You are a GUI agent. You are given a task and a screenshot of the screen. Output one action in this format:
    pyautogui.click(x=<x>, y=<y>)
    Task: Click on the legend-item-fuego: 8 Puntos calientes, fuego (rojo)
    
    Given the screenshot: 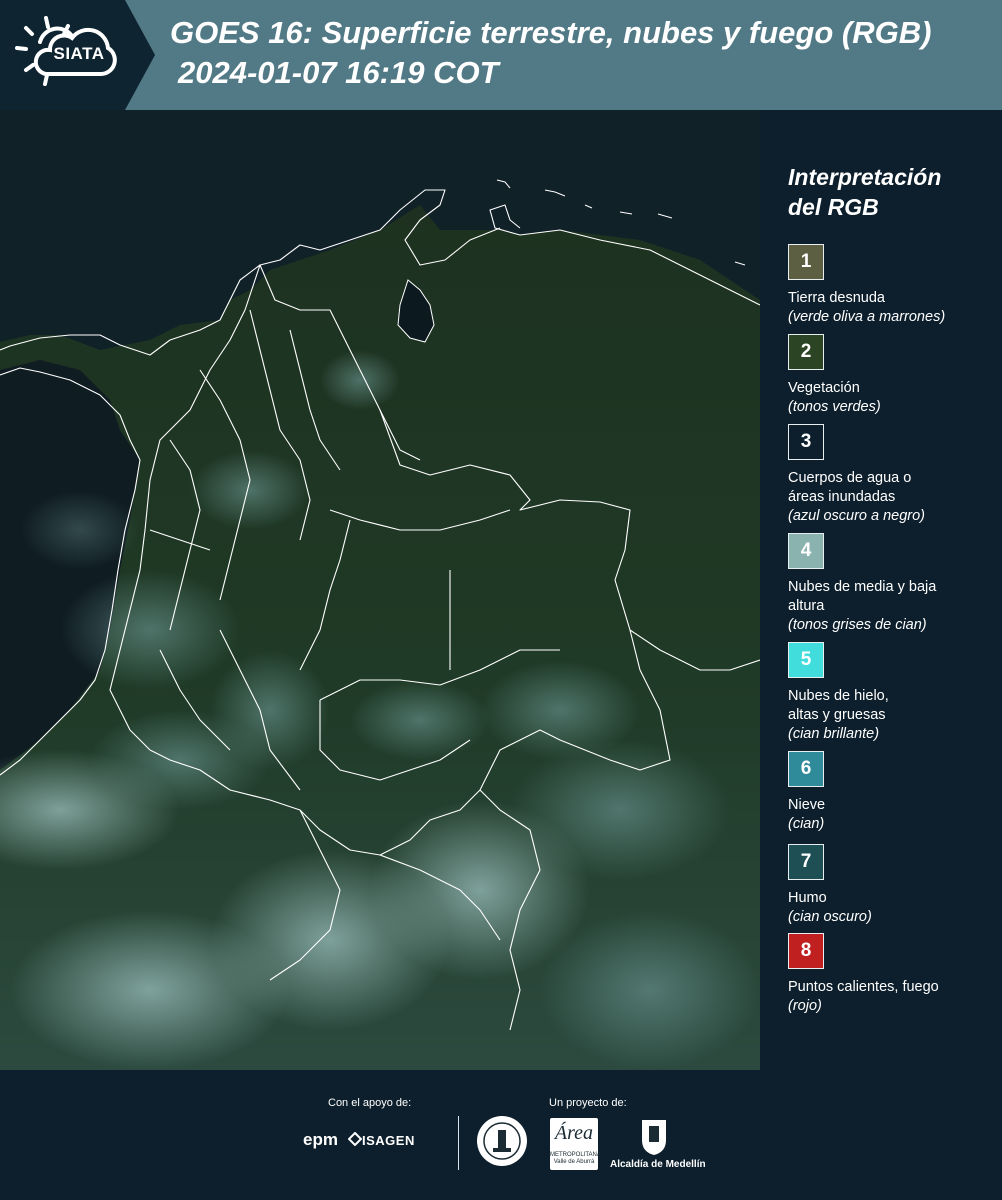 What is the action you would take?
    pyautogui.click(x=893, y=974)
    